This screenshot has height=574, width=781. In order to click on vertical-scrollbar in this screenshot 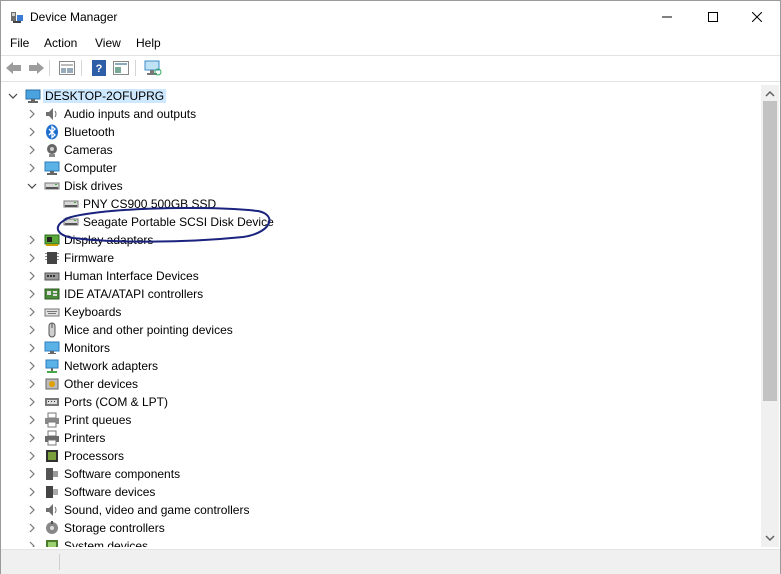, I will do `click(770, 316)`.